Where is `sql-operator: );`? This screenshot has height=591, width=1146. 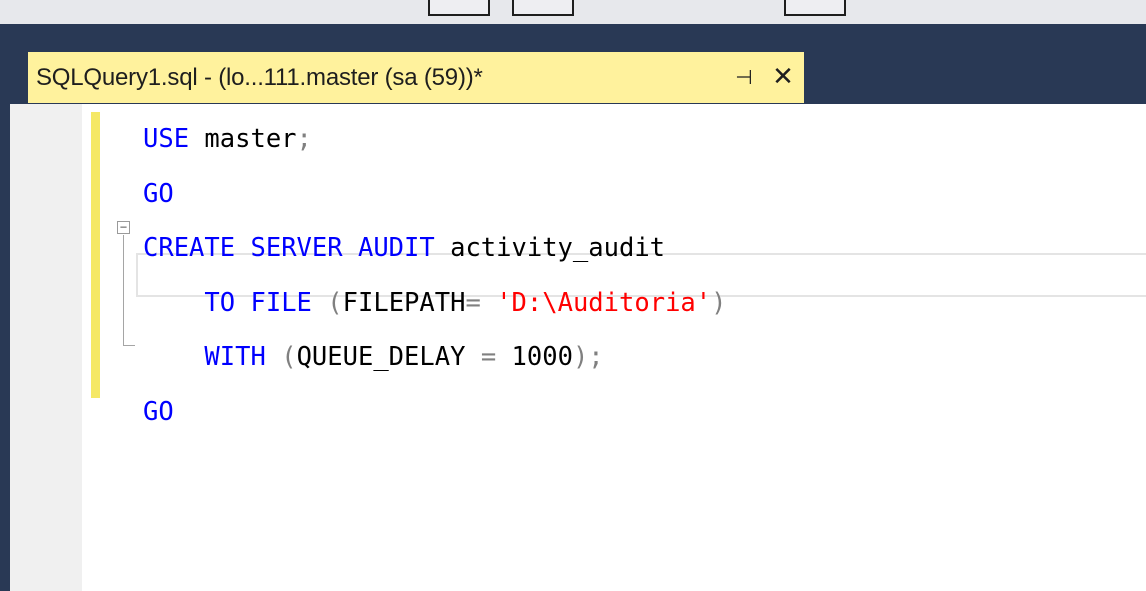 sql-operator: ); is located at coordinates (588, 357).